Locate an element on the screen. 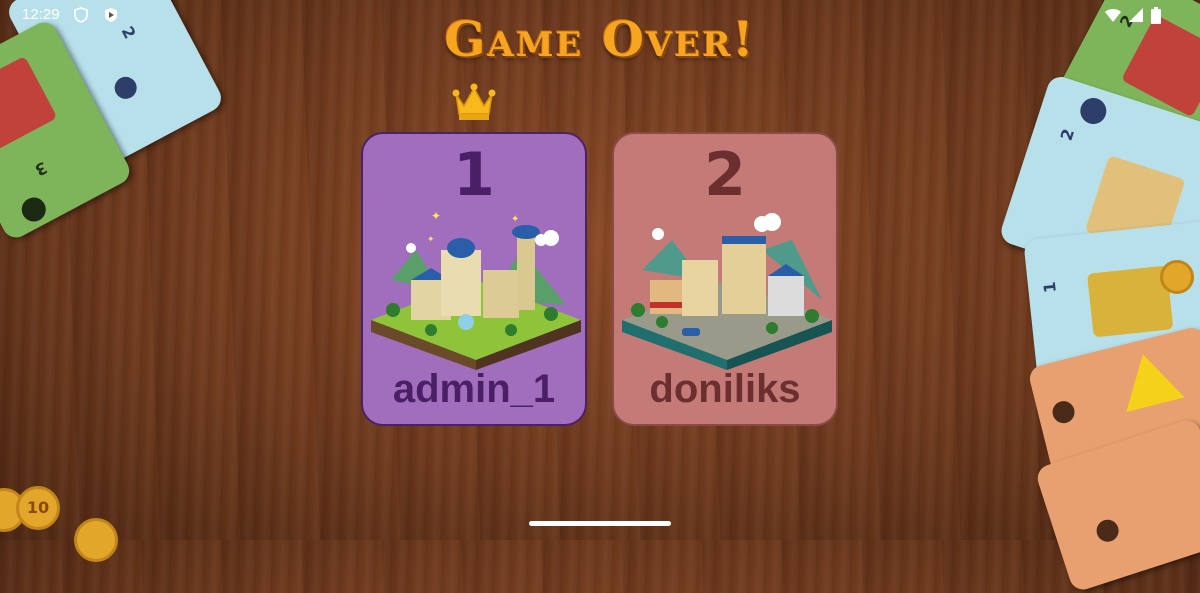 This screenshot has width=1200, height=593. battery-icon is located at coordinates (1156, 15).